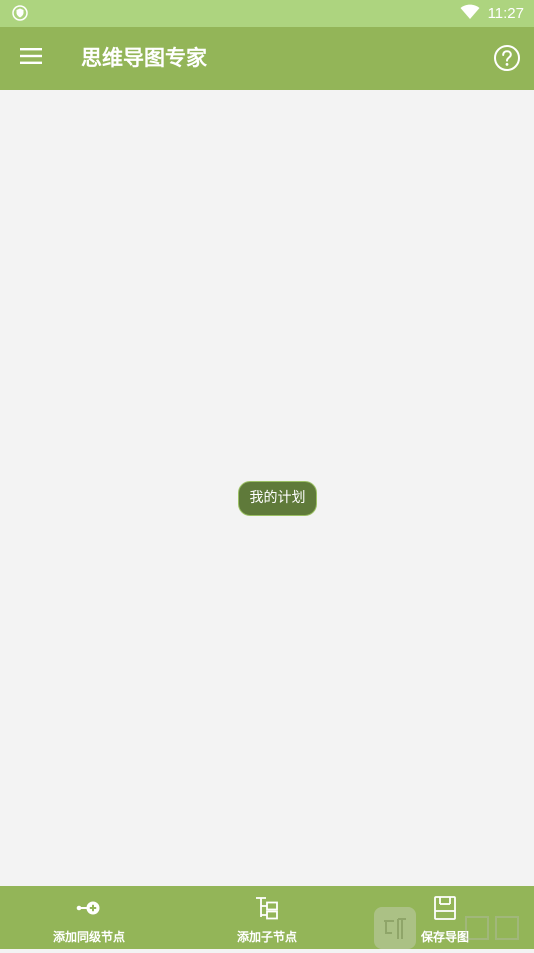 The image size is (534, 953). Describe the element at coordinates (470, 14) in the screenshot. I see `wifi-icon` at that location.